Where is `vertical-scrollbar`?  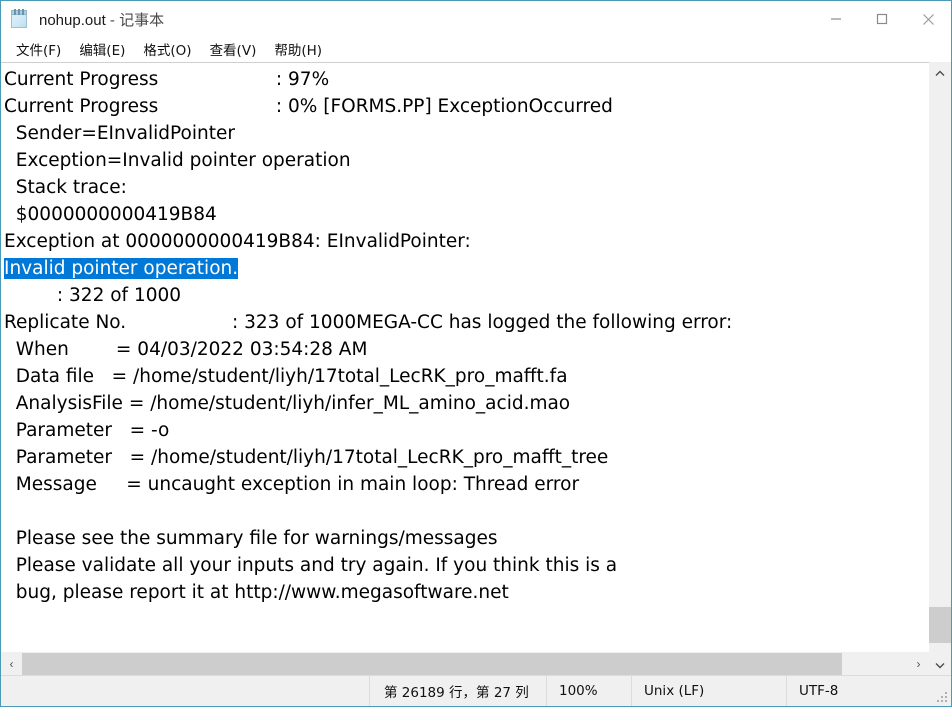
vertical-scrollbar is located at coordinates (940, 368).